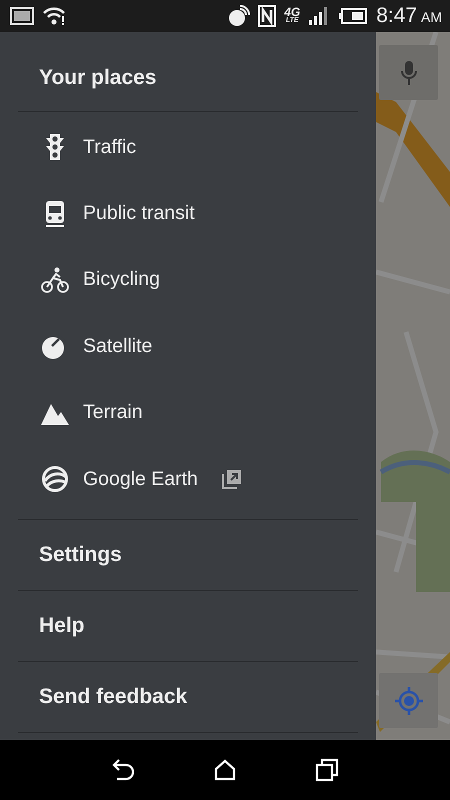  Describe the element at coordinates (188, 479) in the screenshot. I see `layer-item: Google Earth` at that location.